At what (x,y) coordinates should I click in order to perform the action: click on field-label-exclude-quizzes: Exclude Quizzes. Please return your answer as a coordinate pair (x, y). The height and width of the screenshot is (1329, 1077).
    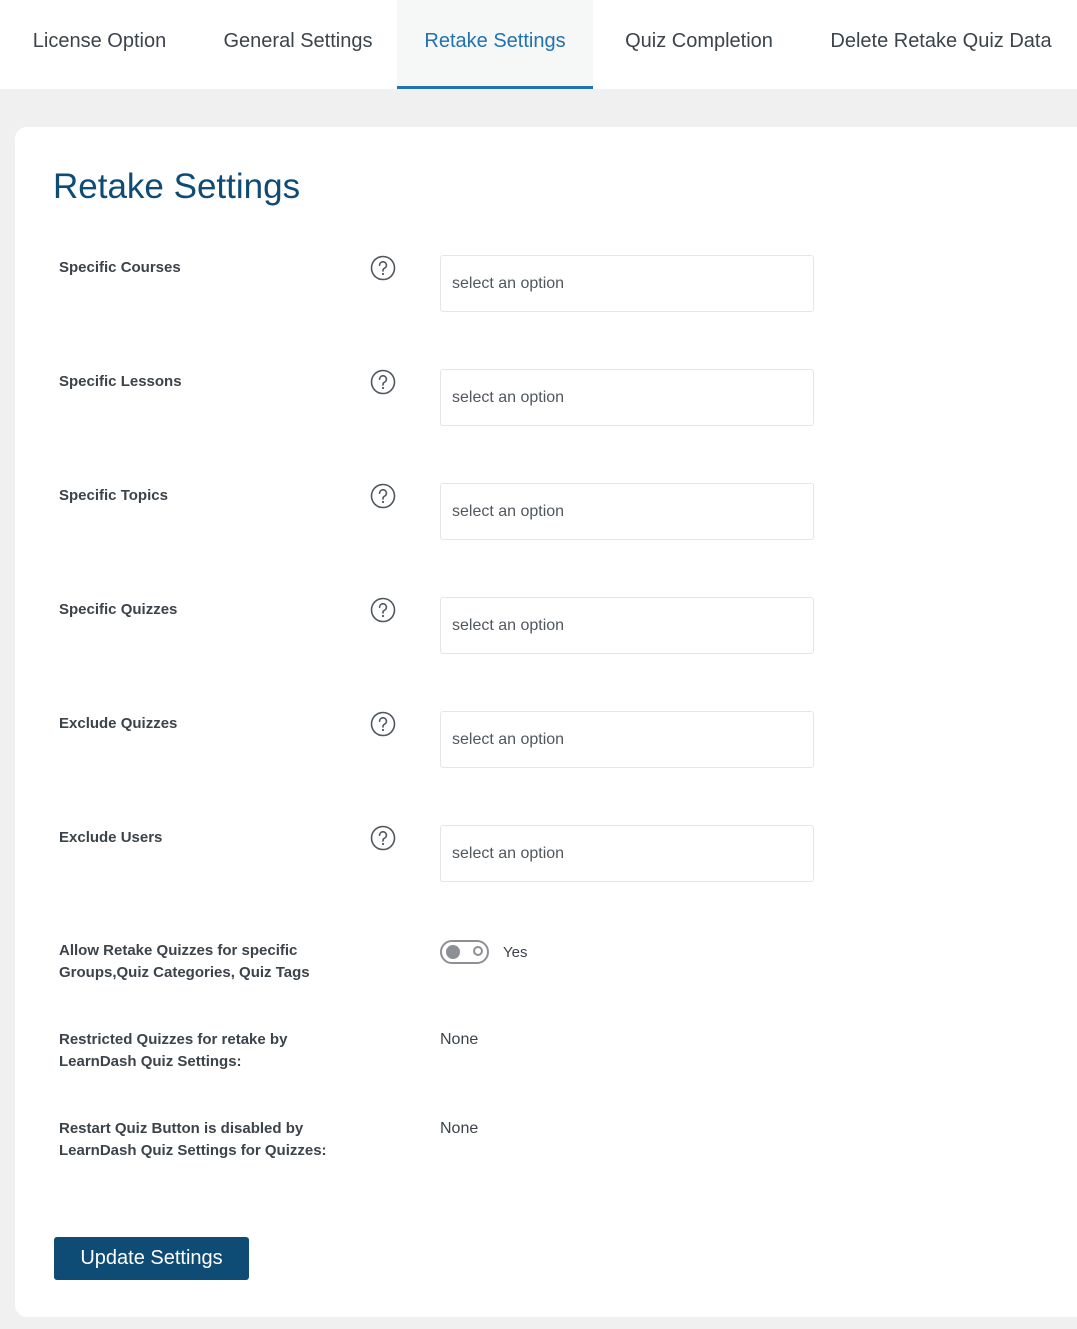
    Looking at the image, I should click on (118, 723).